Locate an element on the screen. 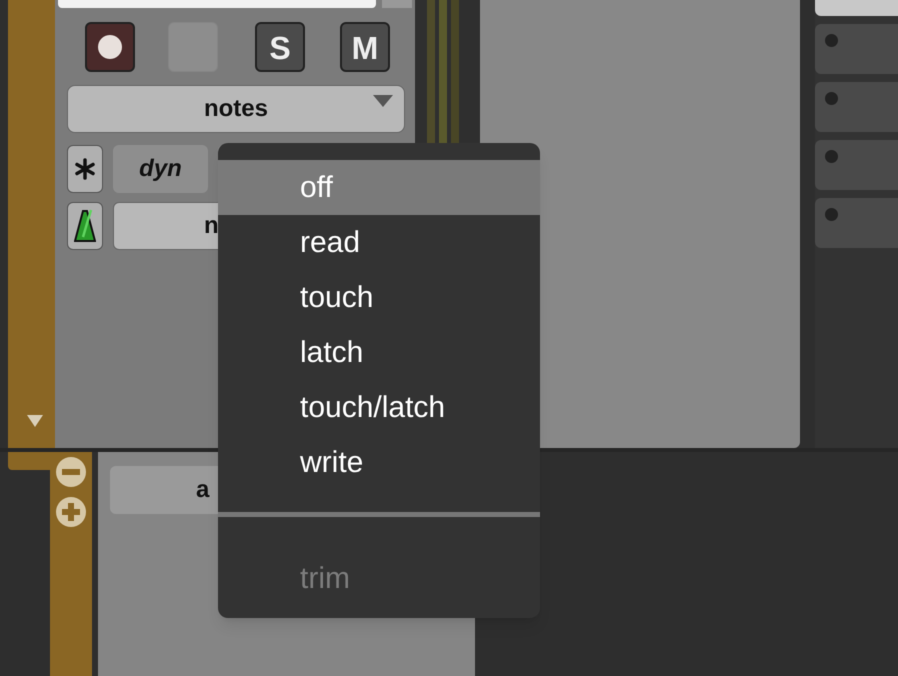 The image size is (898, 676). name-field-button is located at coordinates (397, 4).